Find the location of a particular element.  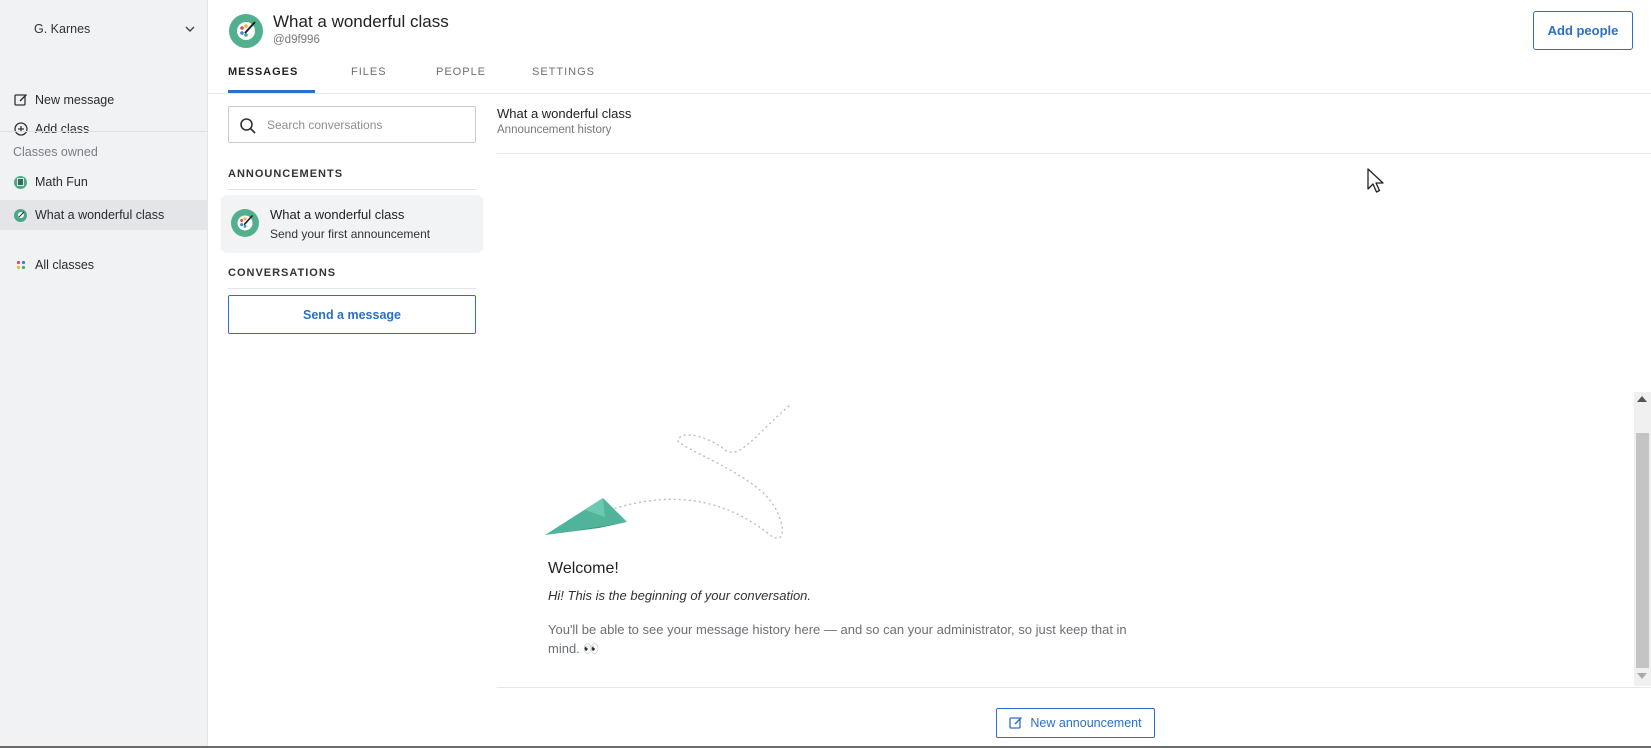

paper-plane-illustration is located at coordinates (668, 471).